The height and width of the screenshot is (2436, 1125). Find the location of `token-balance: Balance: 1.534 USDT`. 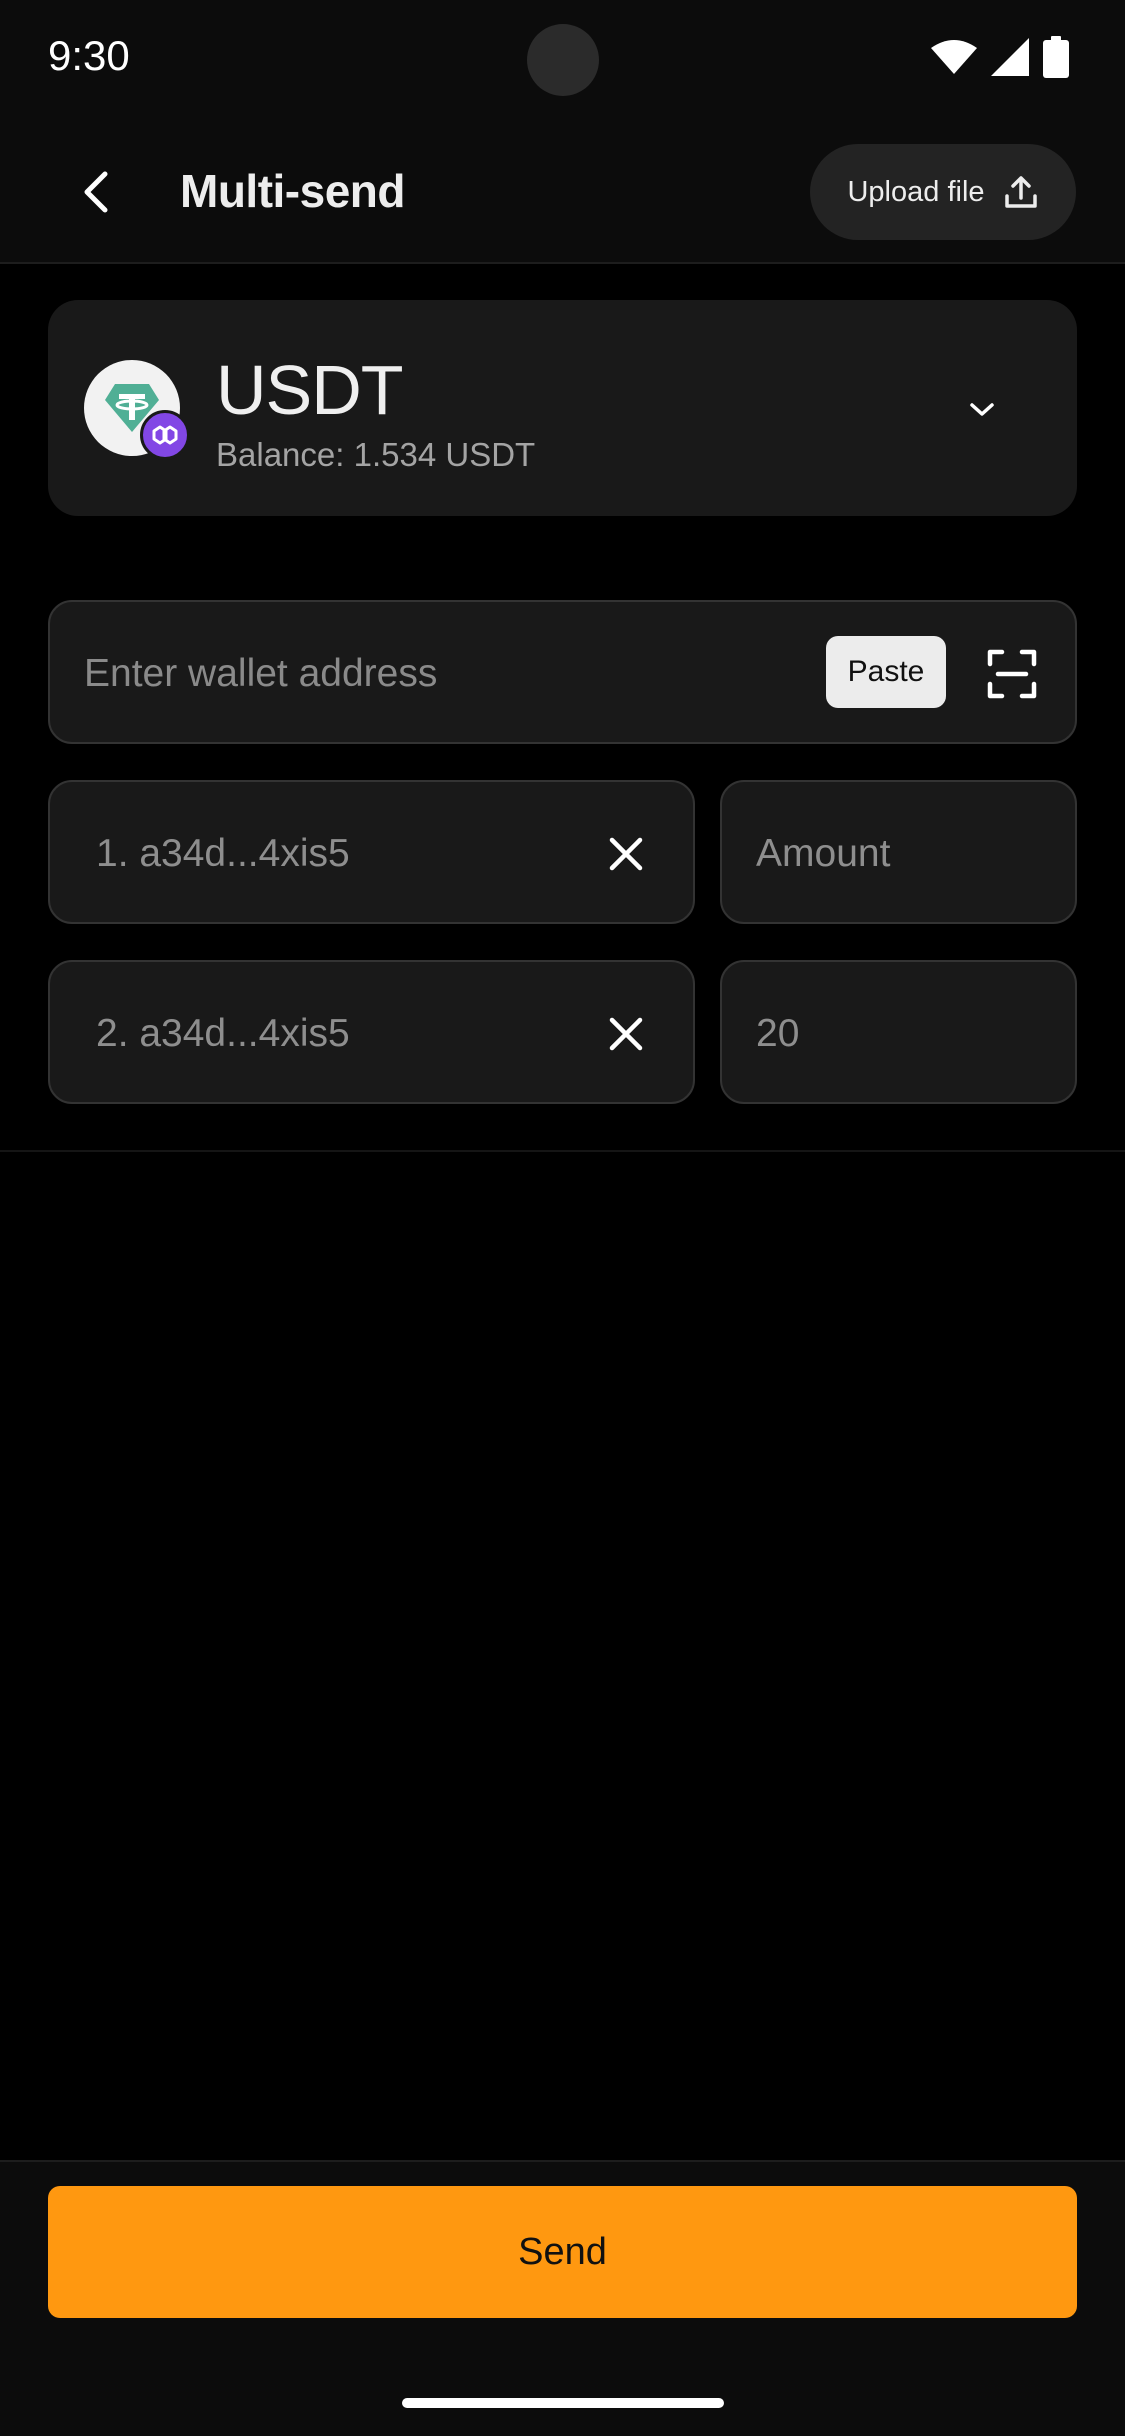

token-balance: Balance: 1.534 USDT is located at coordinates (375, 455).